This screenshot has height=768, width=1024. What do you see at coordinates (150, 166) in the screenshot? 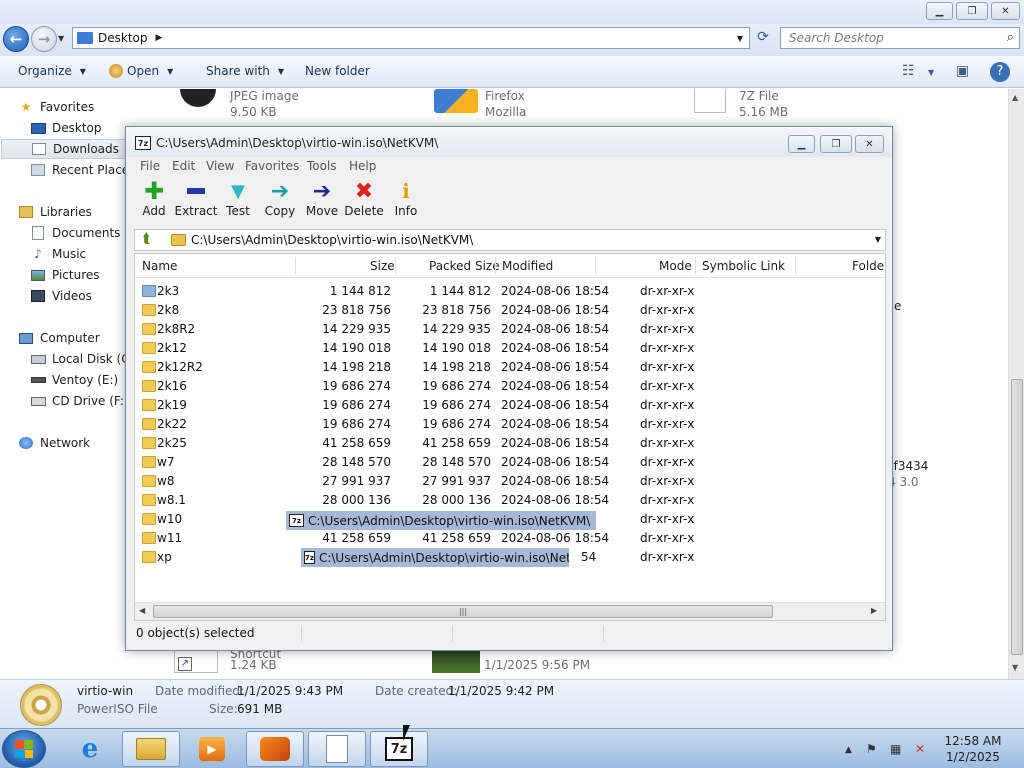
I see `menu-file: File` at bounding box center [150, 166].